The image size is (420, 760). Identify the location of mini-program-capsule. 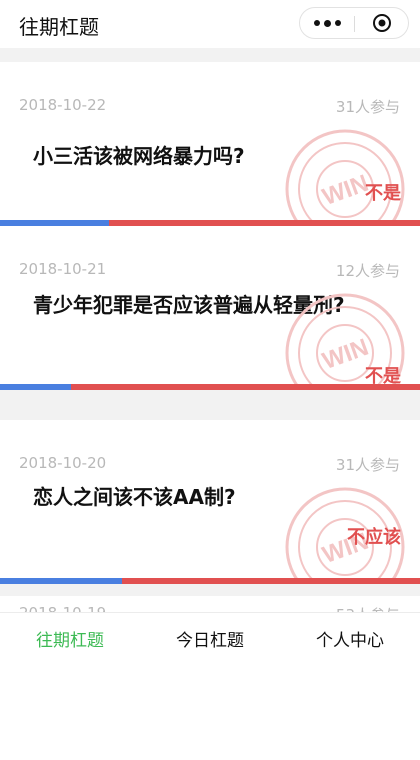
(354, 23).